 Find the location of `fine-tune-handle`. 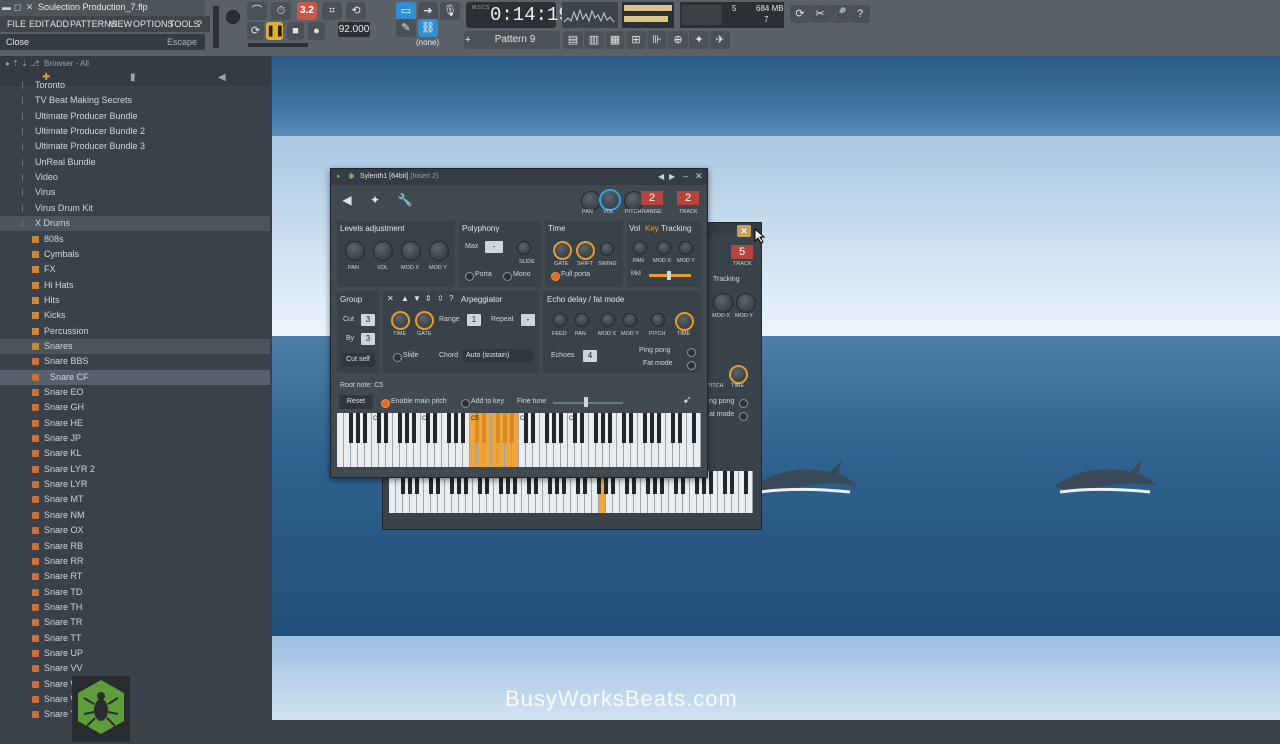

fine-tune-handle is located at coordinates (586, 402).